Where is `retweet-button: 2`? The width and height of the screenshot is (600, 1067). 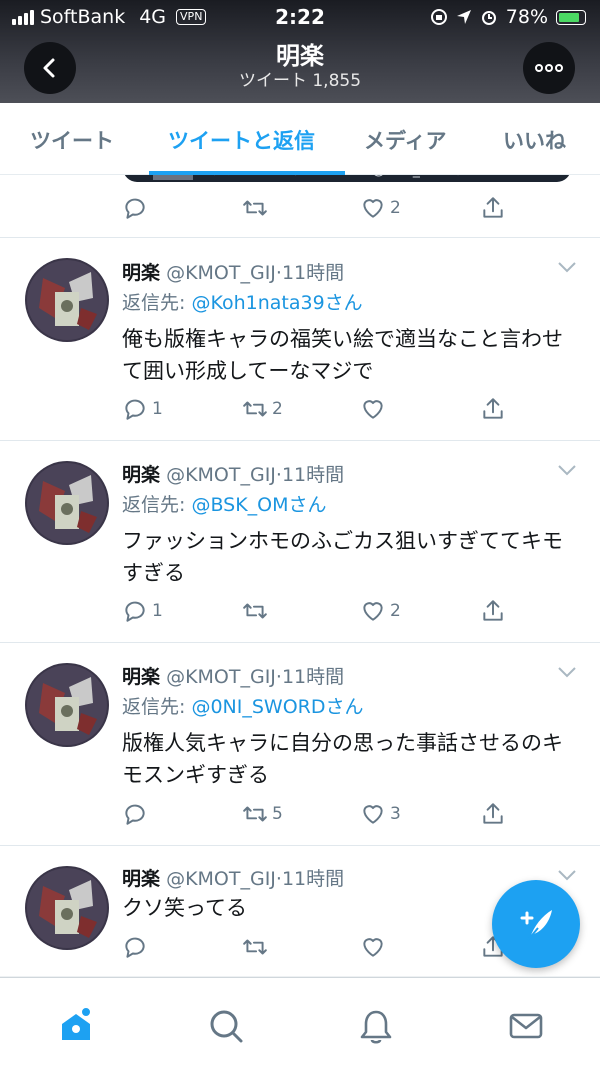 retweet-button: 2 is located at coordinates (262, 409).